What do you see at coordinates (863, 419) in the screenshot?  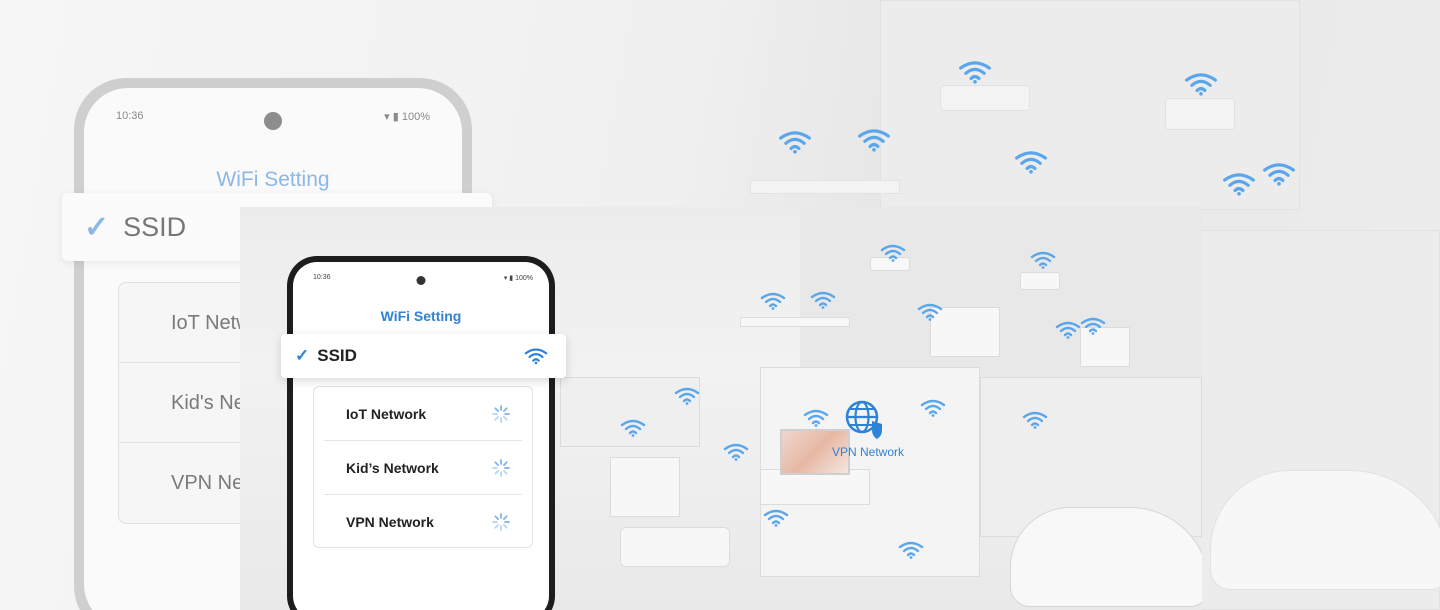 I see `globe-icon` at bounding box center [863, 419].